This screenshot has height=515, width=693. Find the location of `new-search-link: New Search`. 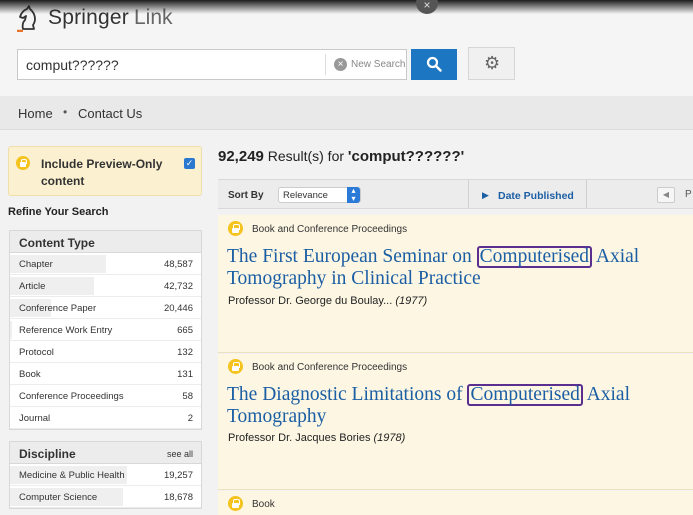

new-search-link: New Search is located at coordinates (378, 64).